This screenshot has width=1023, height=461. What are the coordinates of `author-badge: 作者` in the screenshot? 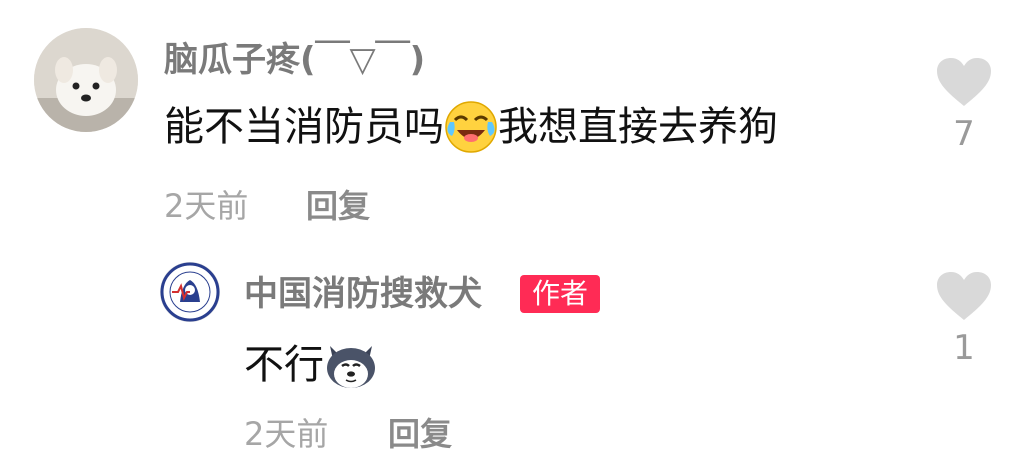 It's located at (560, 294).